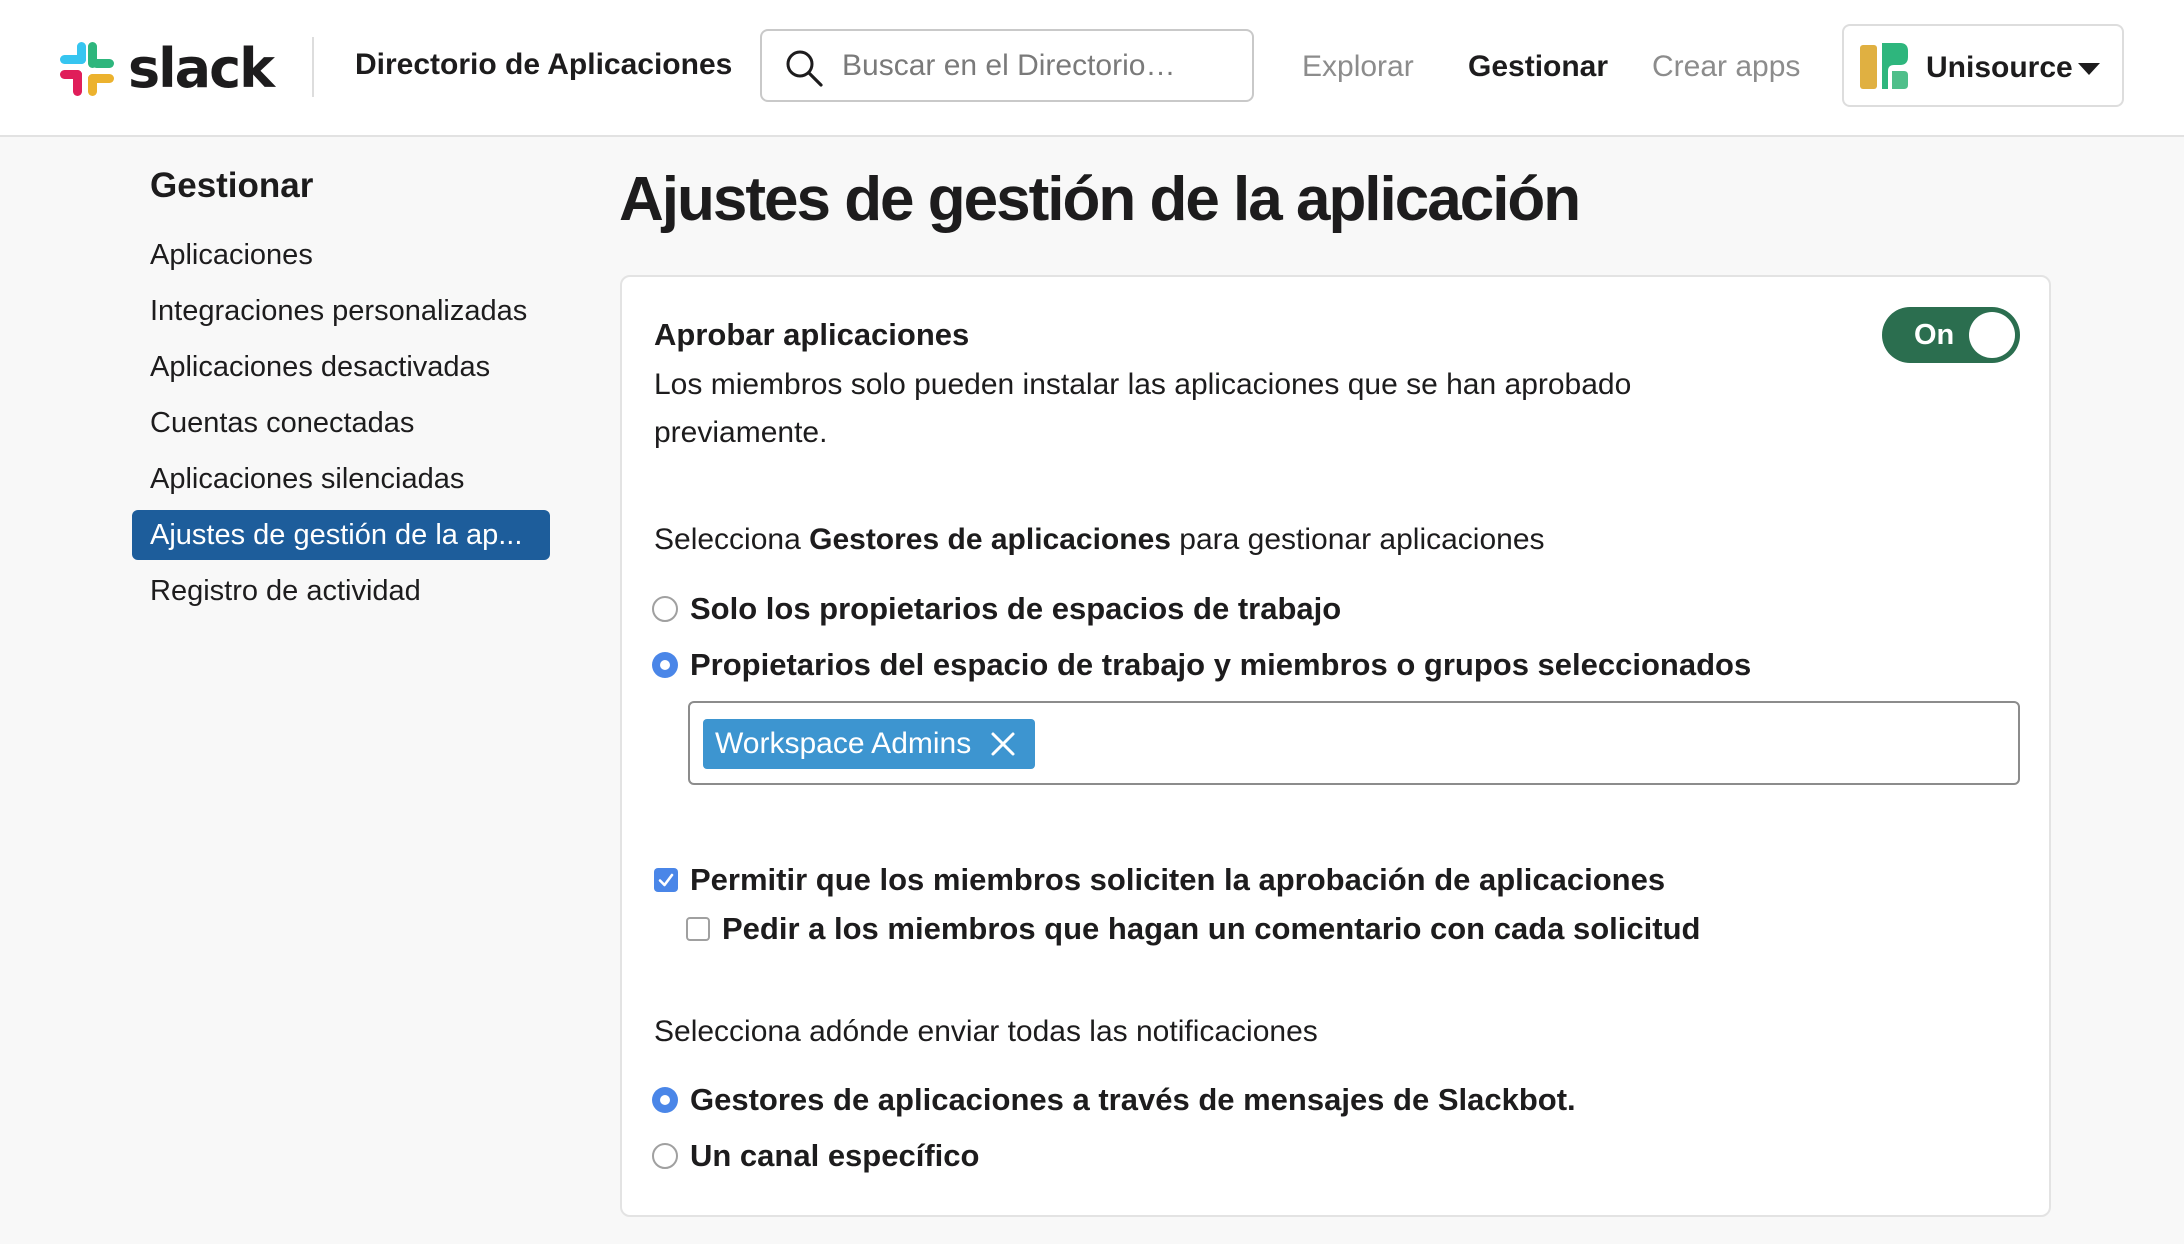 The image size is (2184, 1244). Describe the element at coordinates (232, 185) in the screenshot. I see `sidebar-title: Gestionar` at that location.